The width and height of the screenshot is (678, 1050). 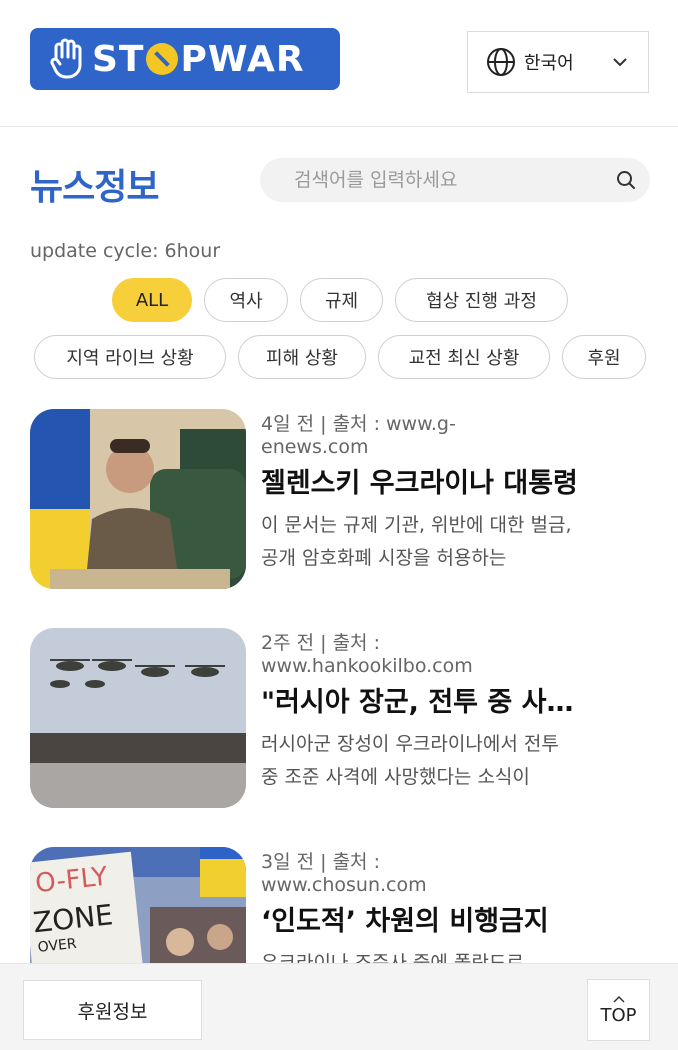 I want to click on scroll-top-button: TOP, so click(x=618, y=1010).